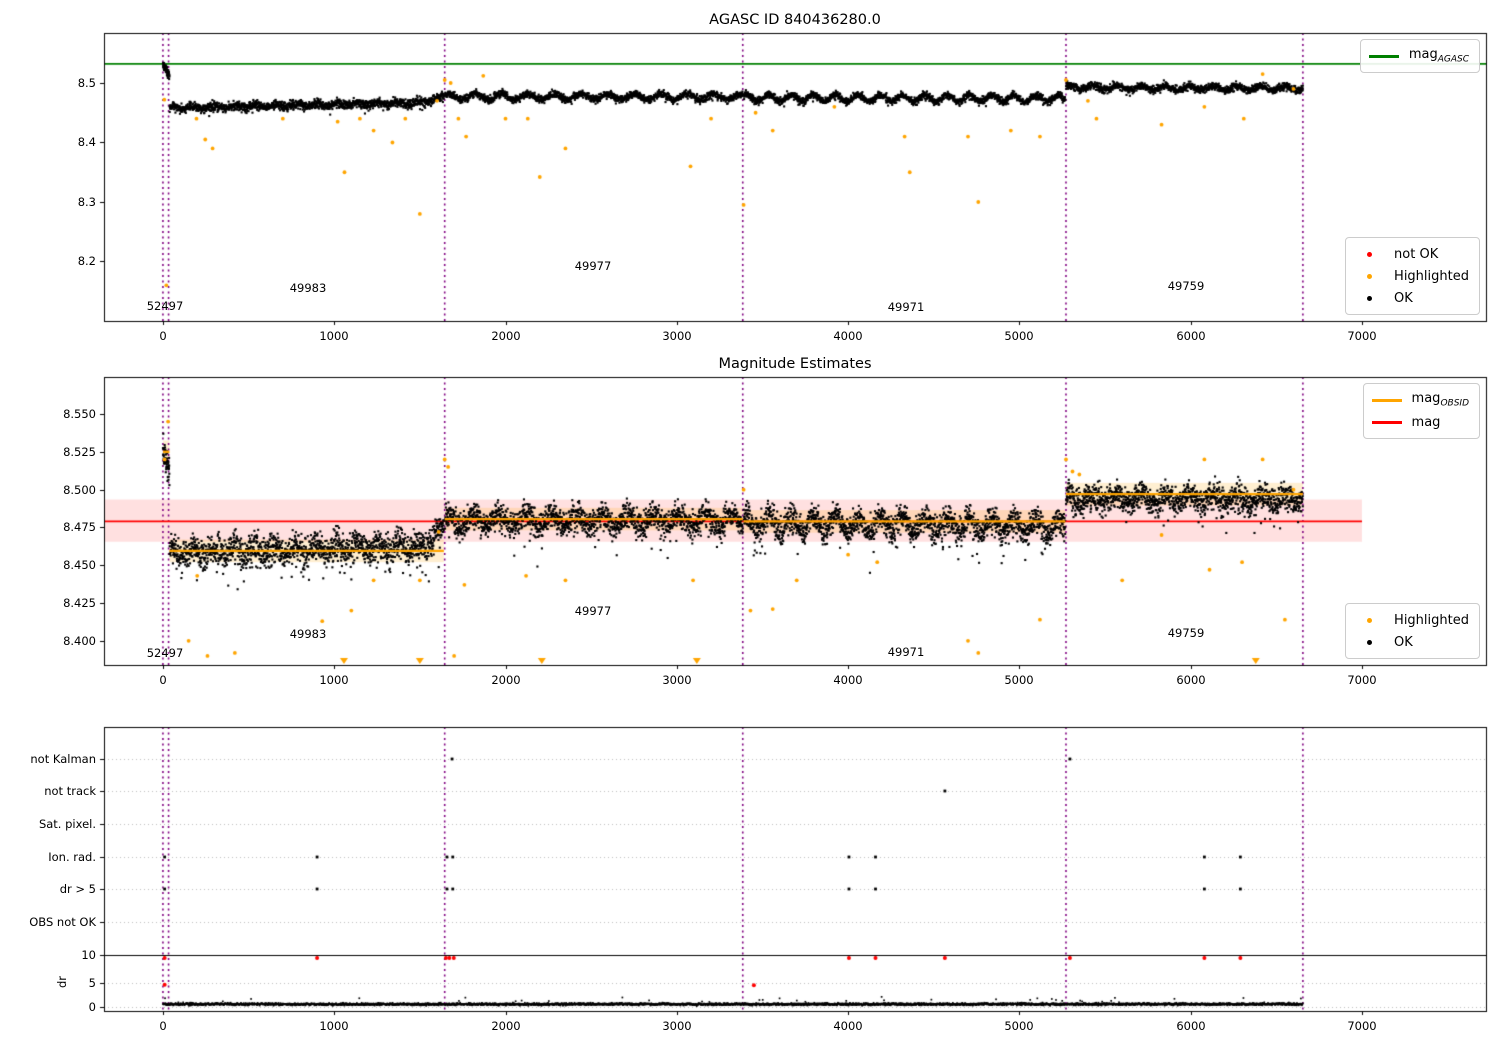 This screenshot has height=1050, width=1500. I want to click on legend-item-label: mag, so click(1426, 422).